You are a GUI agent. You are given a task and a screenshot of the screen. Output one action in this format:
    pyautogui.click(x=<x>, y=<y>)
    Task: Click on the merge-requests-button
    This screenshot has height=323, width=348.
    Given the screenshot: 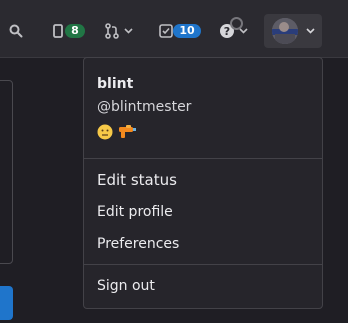 What is the action you would take?
    pyautogui.click(x=118, y=31)
    